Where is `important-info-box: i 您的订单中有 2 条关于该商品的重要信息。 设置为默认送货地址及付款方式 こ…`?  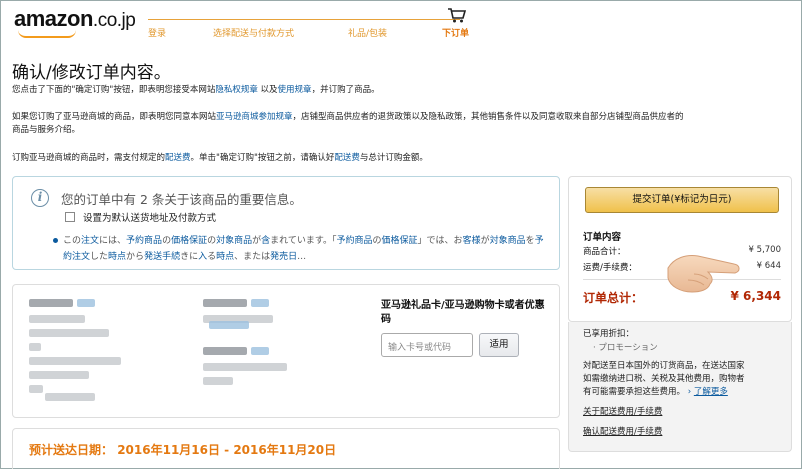 important-info-box: i 您的订单中有 2 条关于该商品的重要信息。 设置为默认送货地址及付款方式 こ… is located at coordinates (286, 223).